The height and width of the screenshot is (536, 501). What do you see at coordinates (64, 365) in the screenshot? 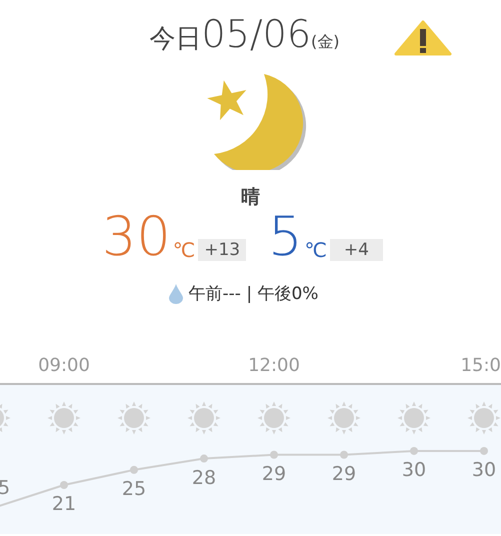
I see `time-label: 09:00` at bounding box center [64, 365].